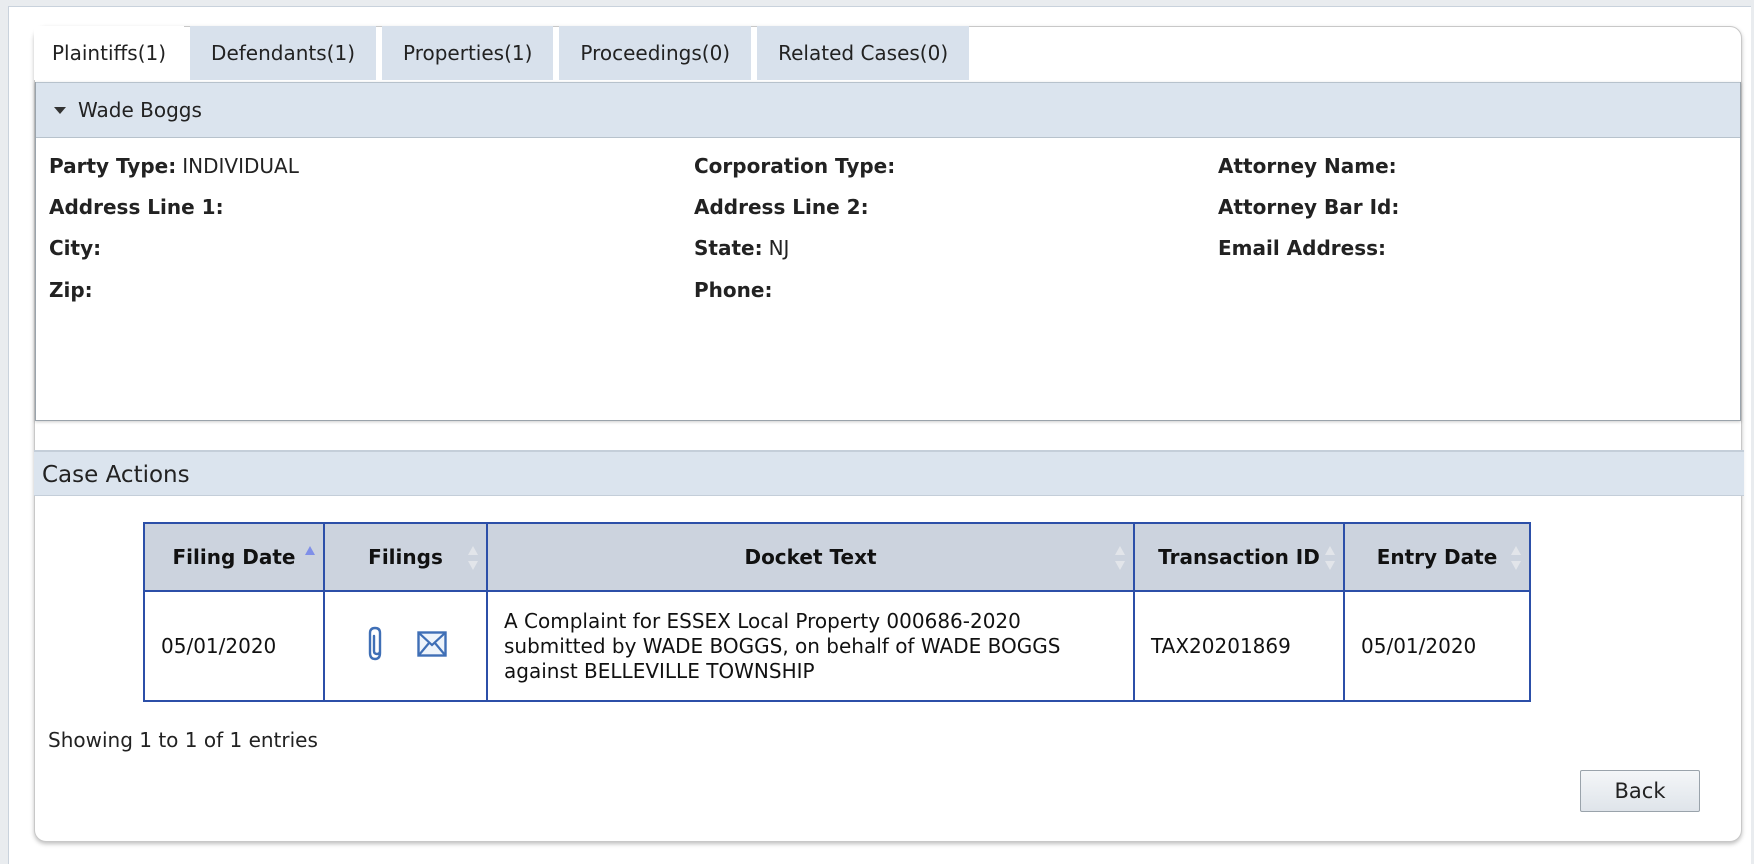  I want to click on field-party-type: Party Type: INDIVIDUAL, so click(174, 166).